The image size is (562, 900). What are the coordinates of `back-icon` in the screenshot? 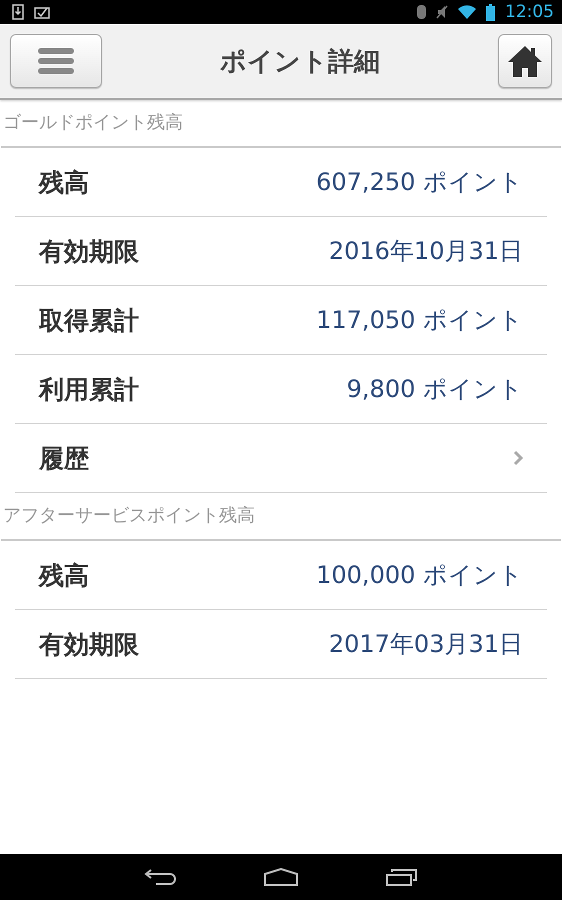 It's located at (160, 877).